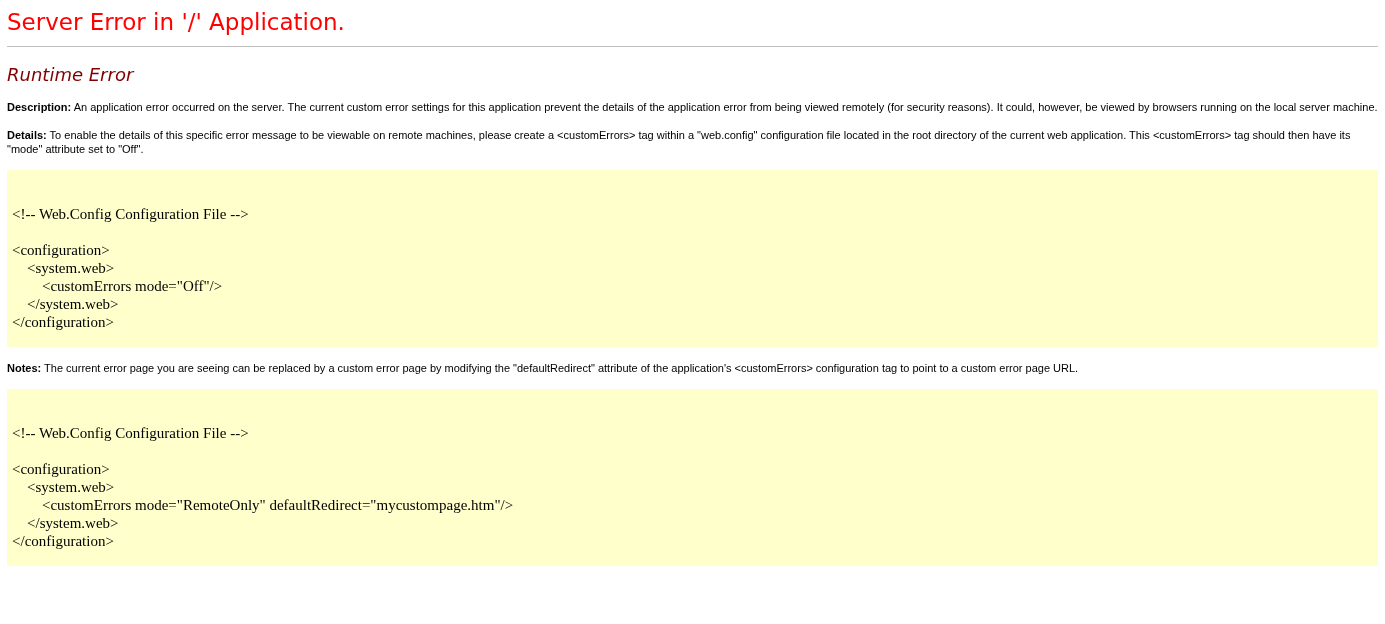 The height and width of the screenshot is (624, 1385). What do you see at coordinates (71, 75) in the screenshot?
I see `error-heading: Runtime Error` at bounding box center [71, 75].